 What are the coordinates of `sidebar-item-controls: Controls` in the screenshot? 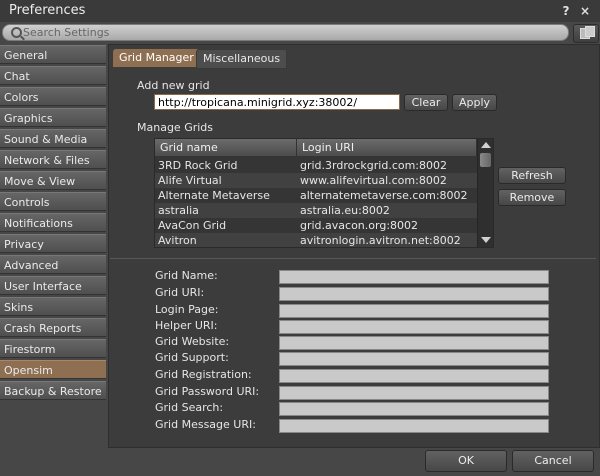 It's located at (53, 201).